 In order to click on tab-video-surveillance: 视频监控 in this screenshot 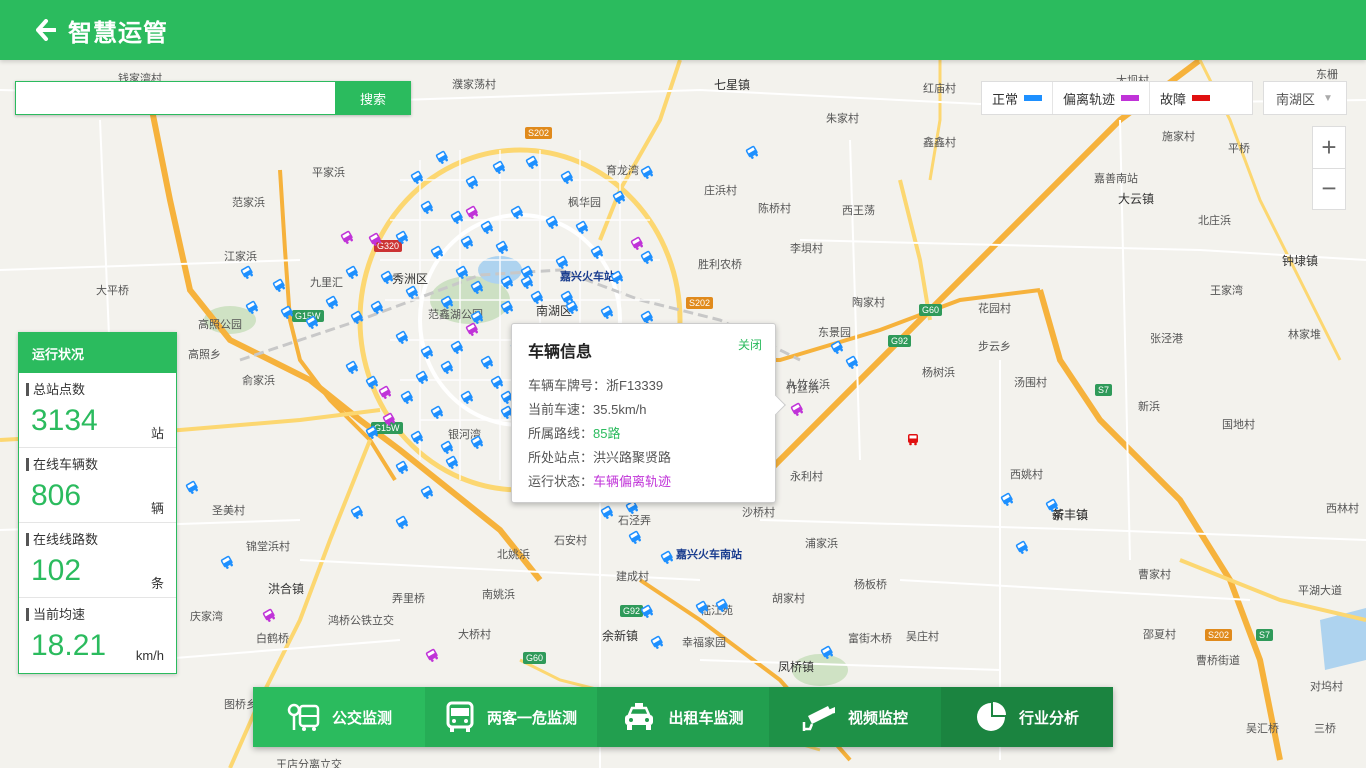, I will do `click(855, 717)`.